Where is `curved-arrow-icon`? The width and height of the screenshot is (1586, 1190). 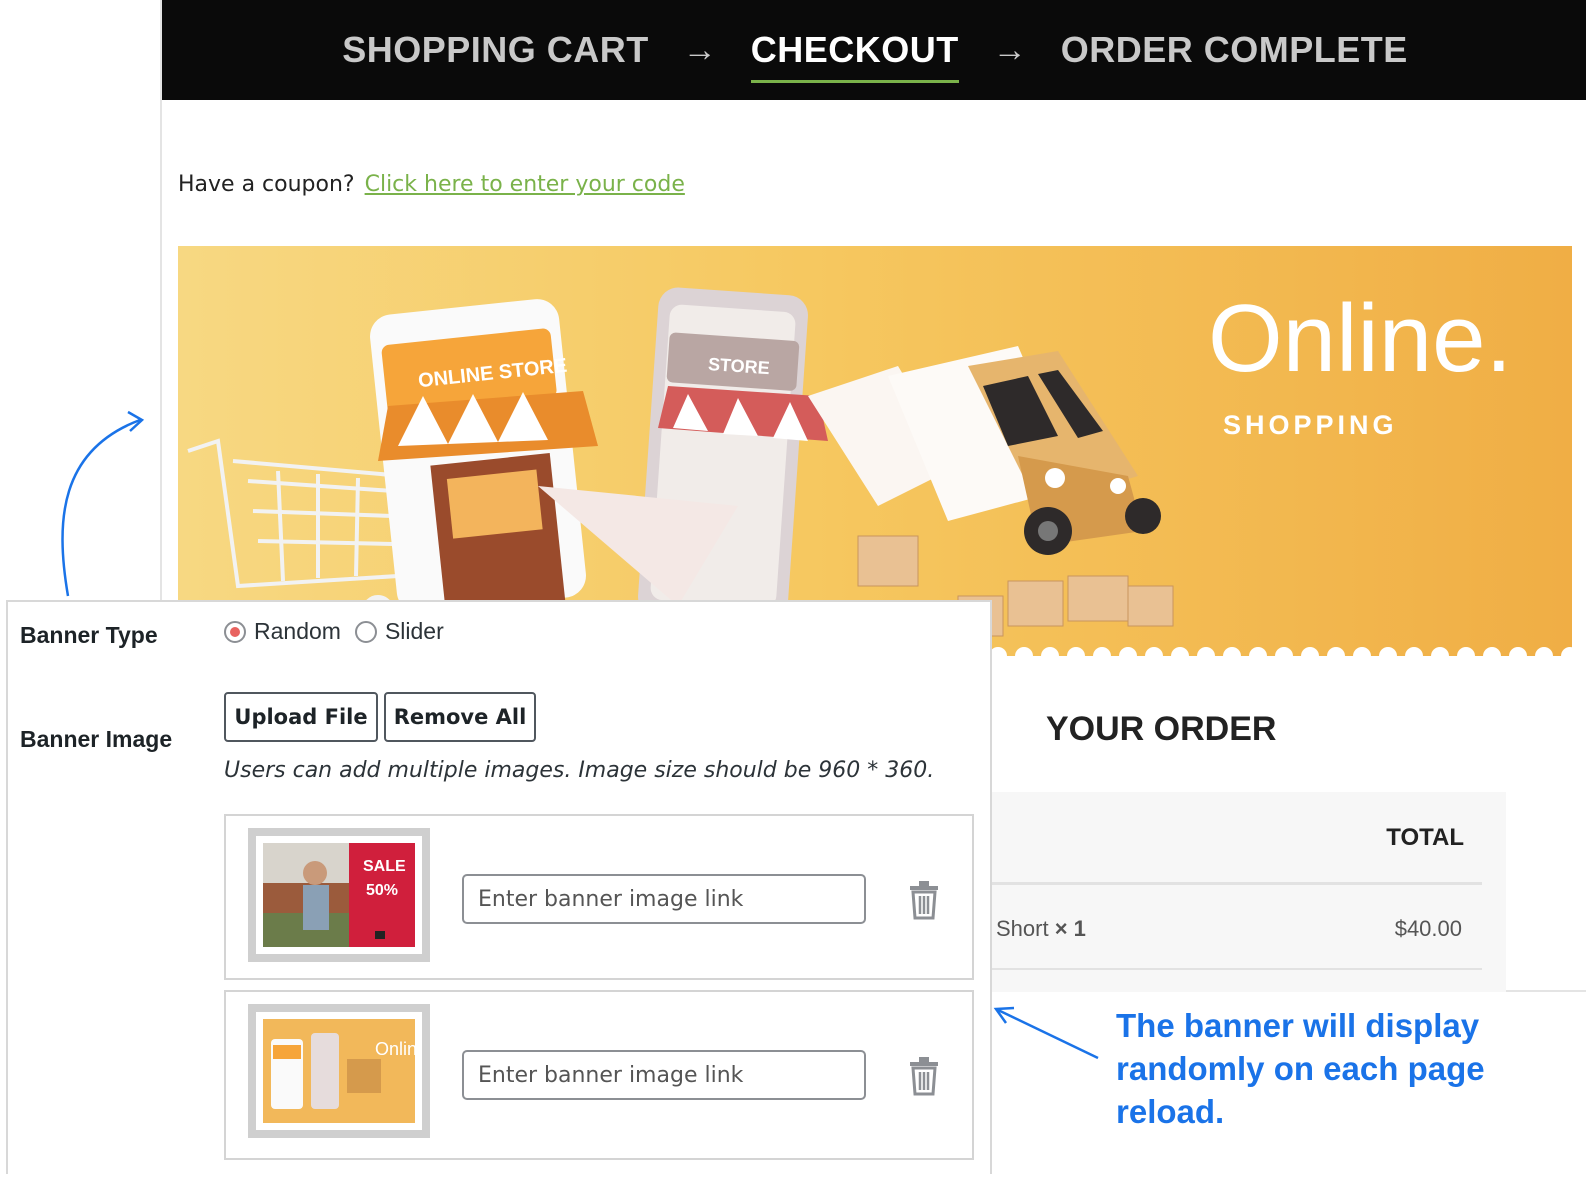 curved-arrow-icon is located at coordinates (103, 503).